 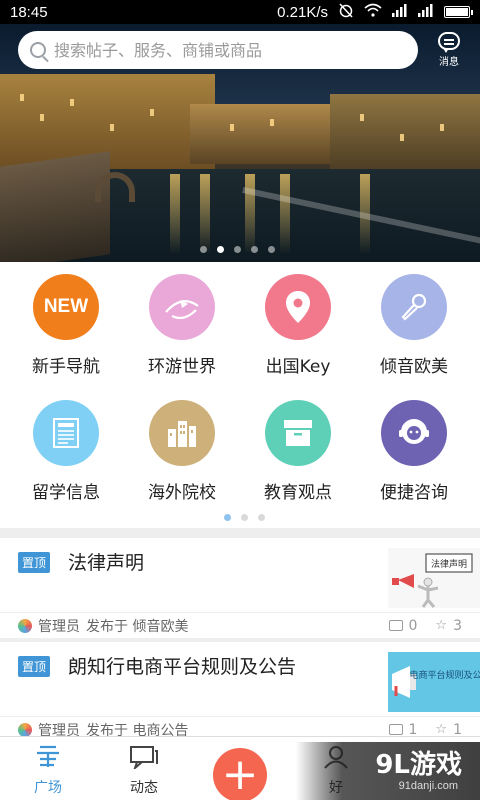 I want to click on search-icon, so click(x=38, y=50).